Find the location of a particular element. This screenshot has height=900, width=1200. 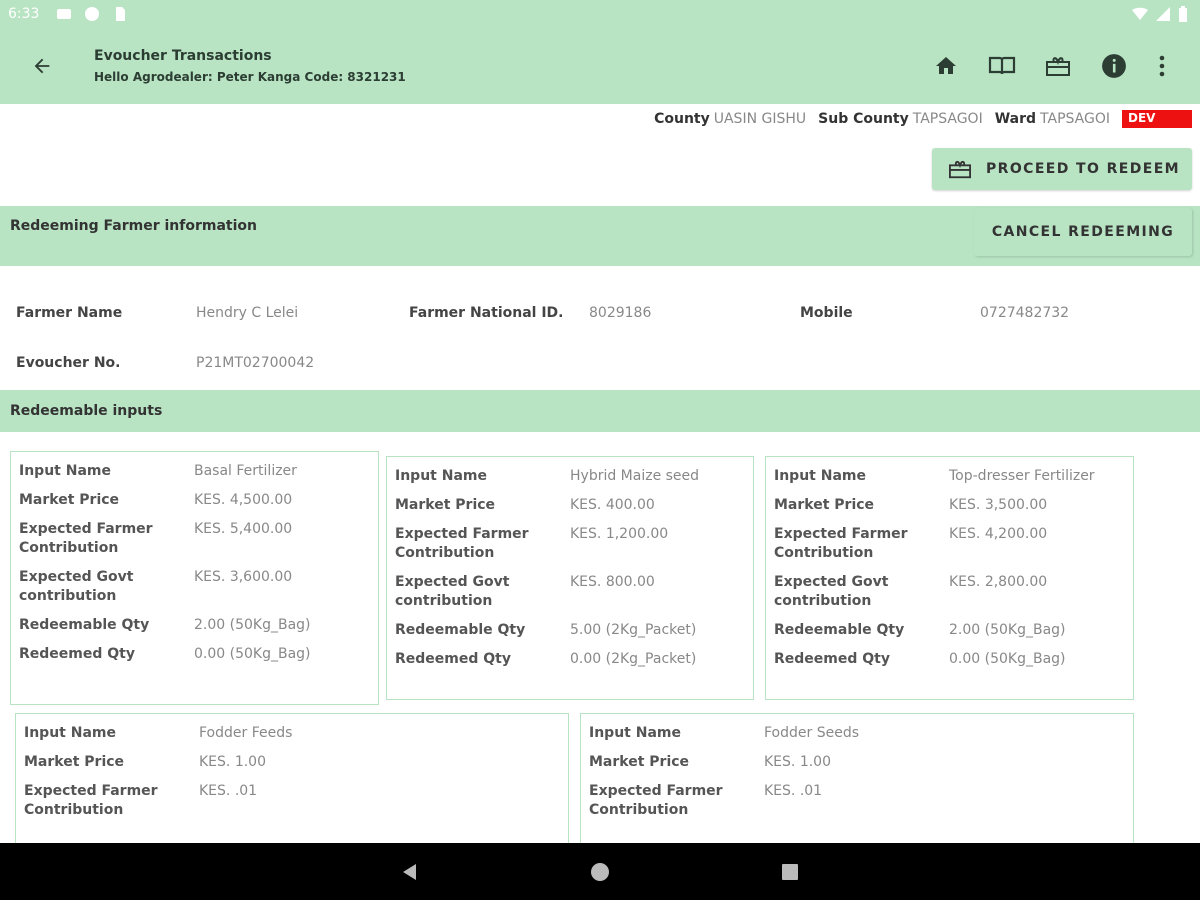

signal-icon is located at coordinates (1163, 14).